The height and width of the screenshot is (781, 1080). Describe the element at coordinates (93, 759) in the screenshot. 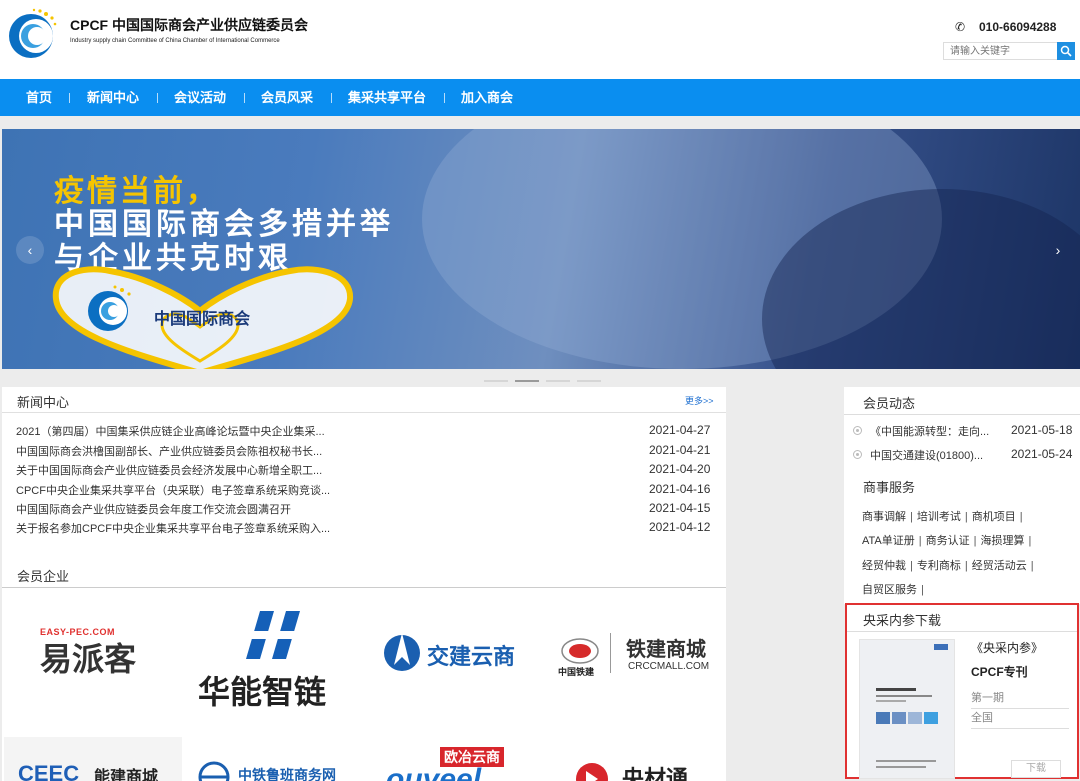

I see `logo-nengjian: CEEC 能建商城` at that location.